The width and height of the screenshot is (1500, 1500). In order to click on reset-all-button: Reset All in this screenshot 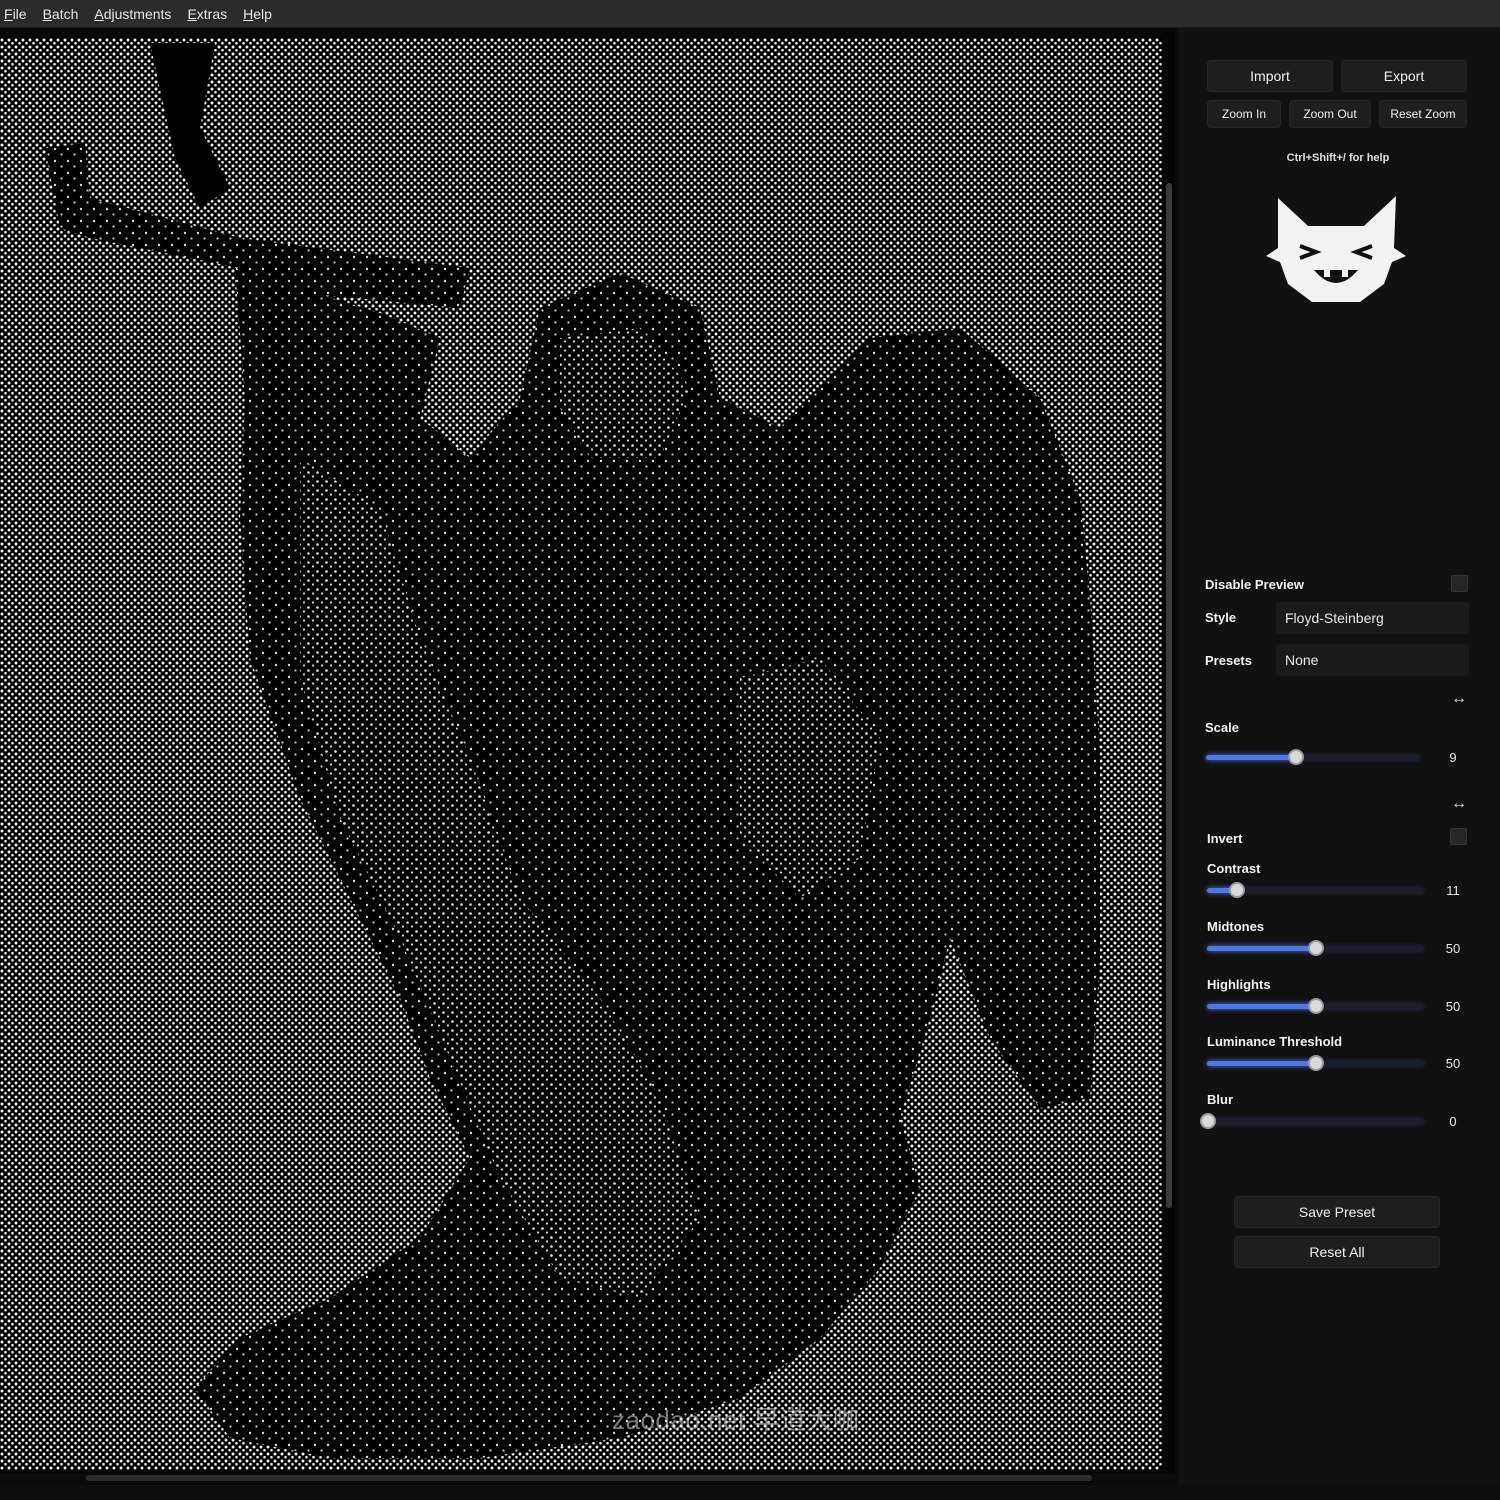, I will do `click(1337, 1252)`.